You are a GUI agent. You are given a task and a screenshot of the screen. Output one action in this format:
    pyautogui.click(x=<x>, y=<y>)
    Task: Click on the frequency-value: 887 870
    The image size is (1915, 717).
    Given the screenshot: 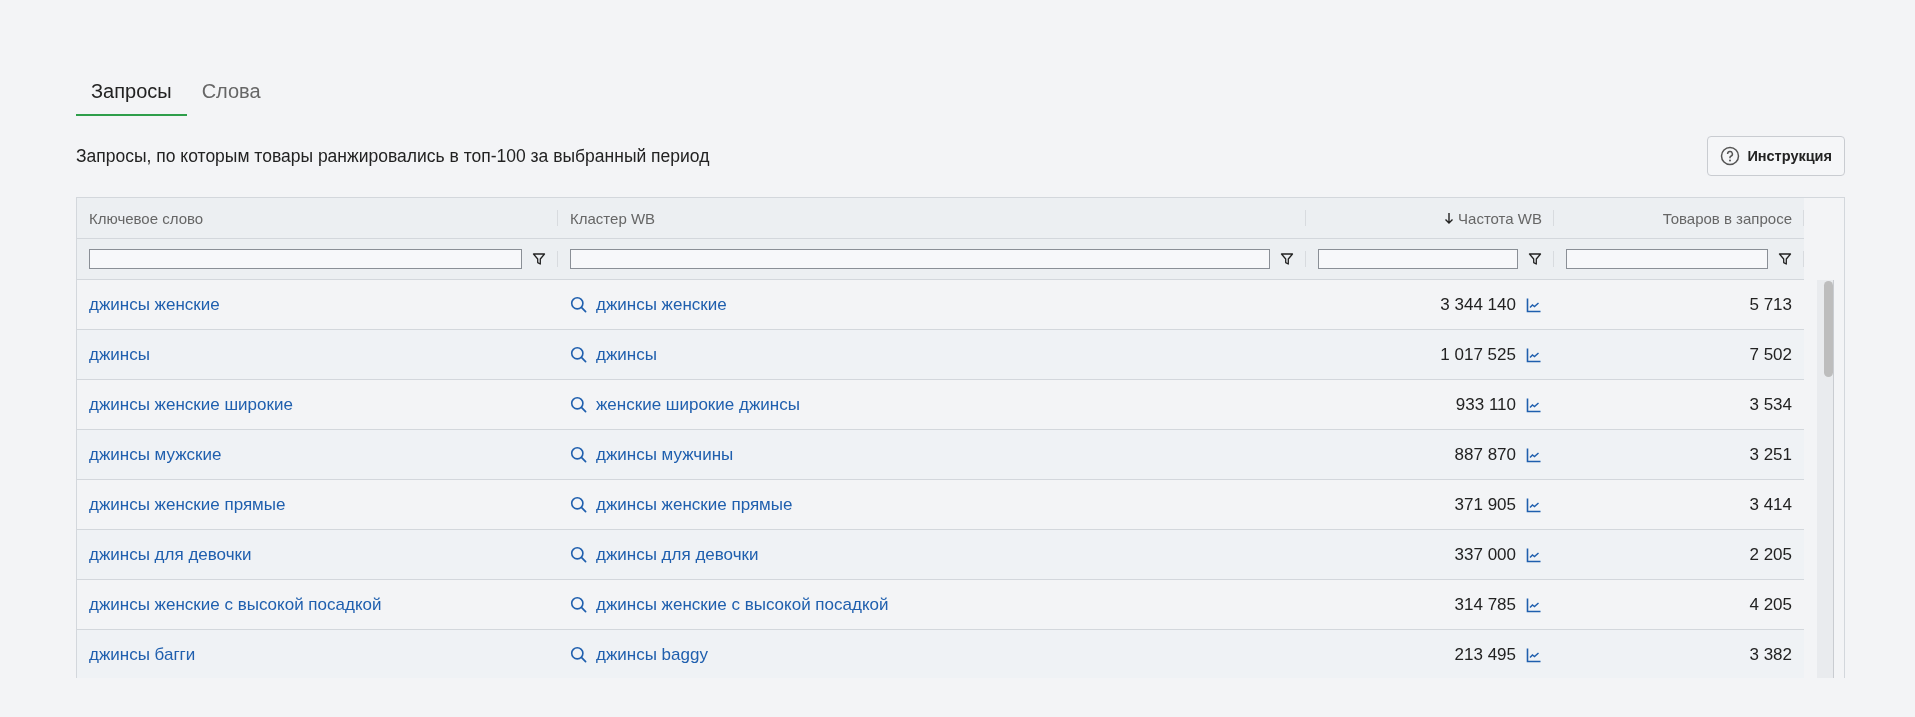 What is the action you would take?
    pyautogui.click(x=1485, y=454)
    